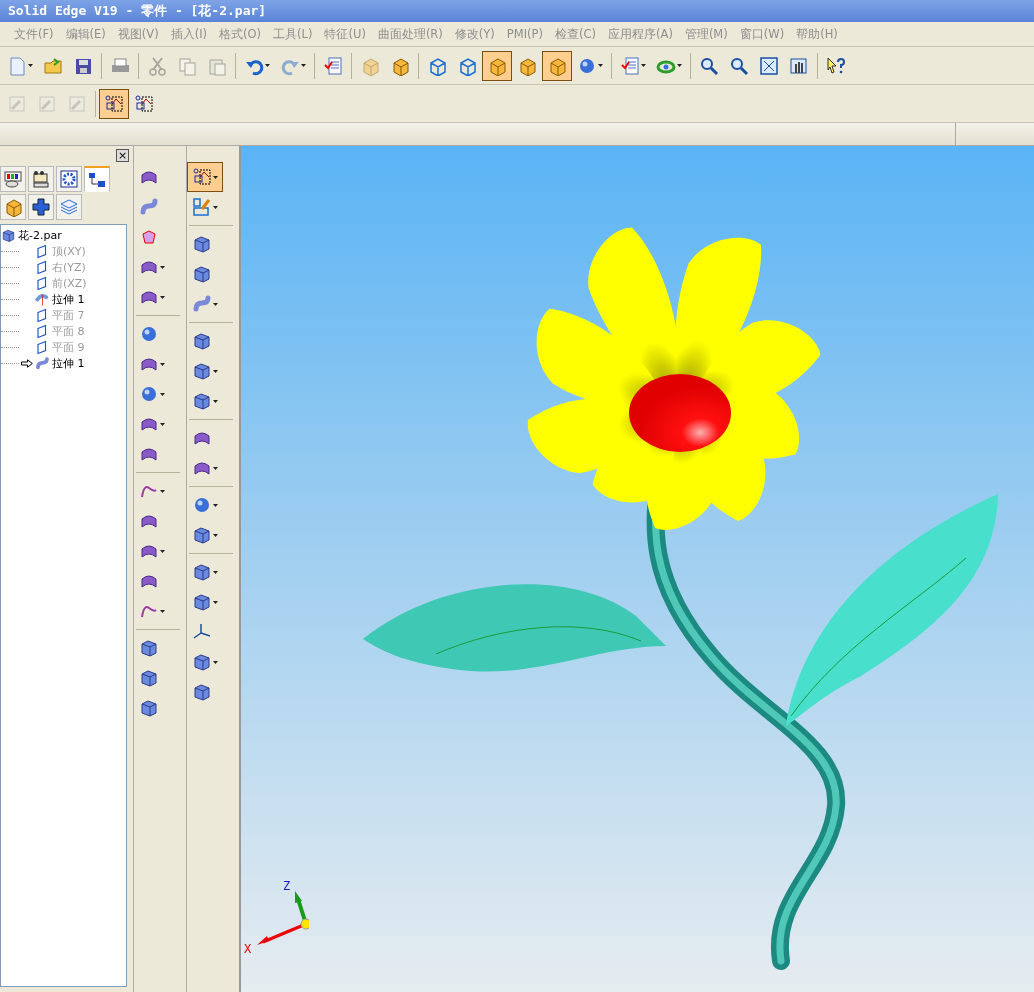 The image size is (1034, 992). I want to click on puzzle-icon, so click(41, 207).